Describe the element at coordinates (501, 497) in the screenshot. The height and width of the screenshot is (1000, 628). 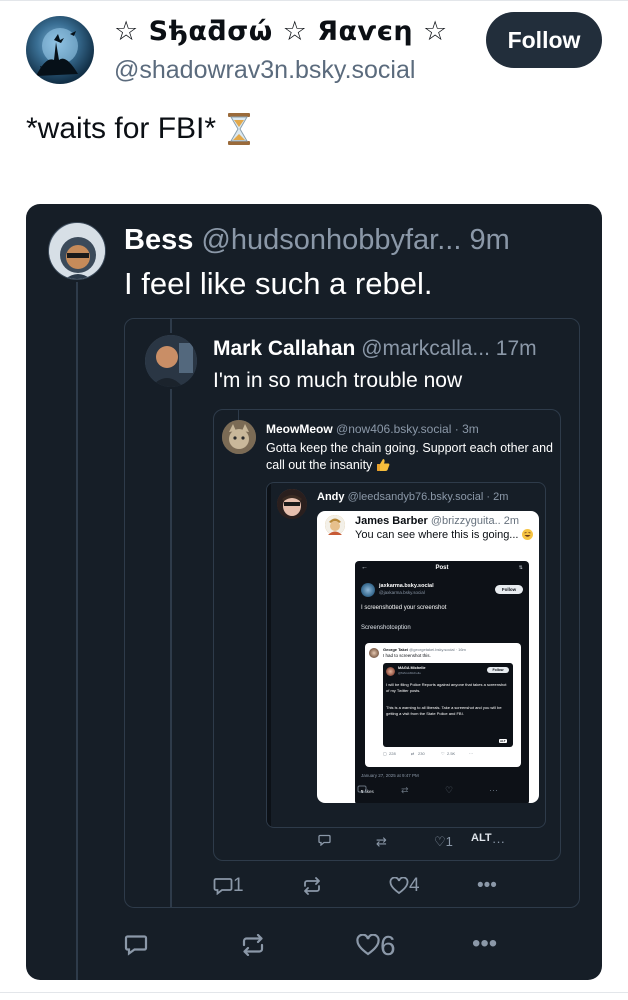
I see `andy-time: 2m` at that location.